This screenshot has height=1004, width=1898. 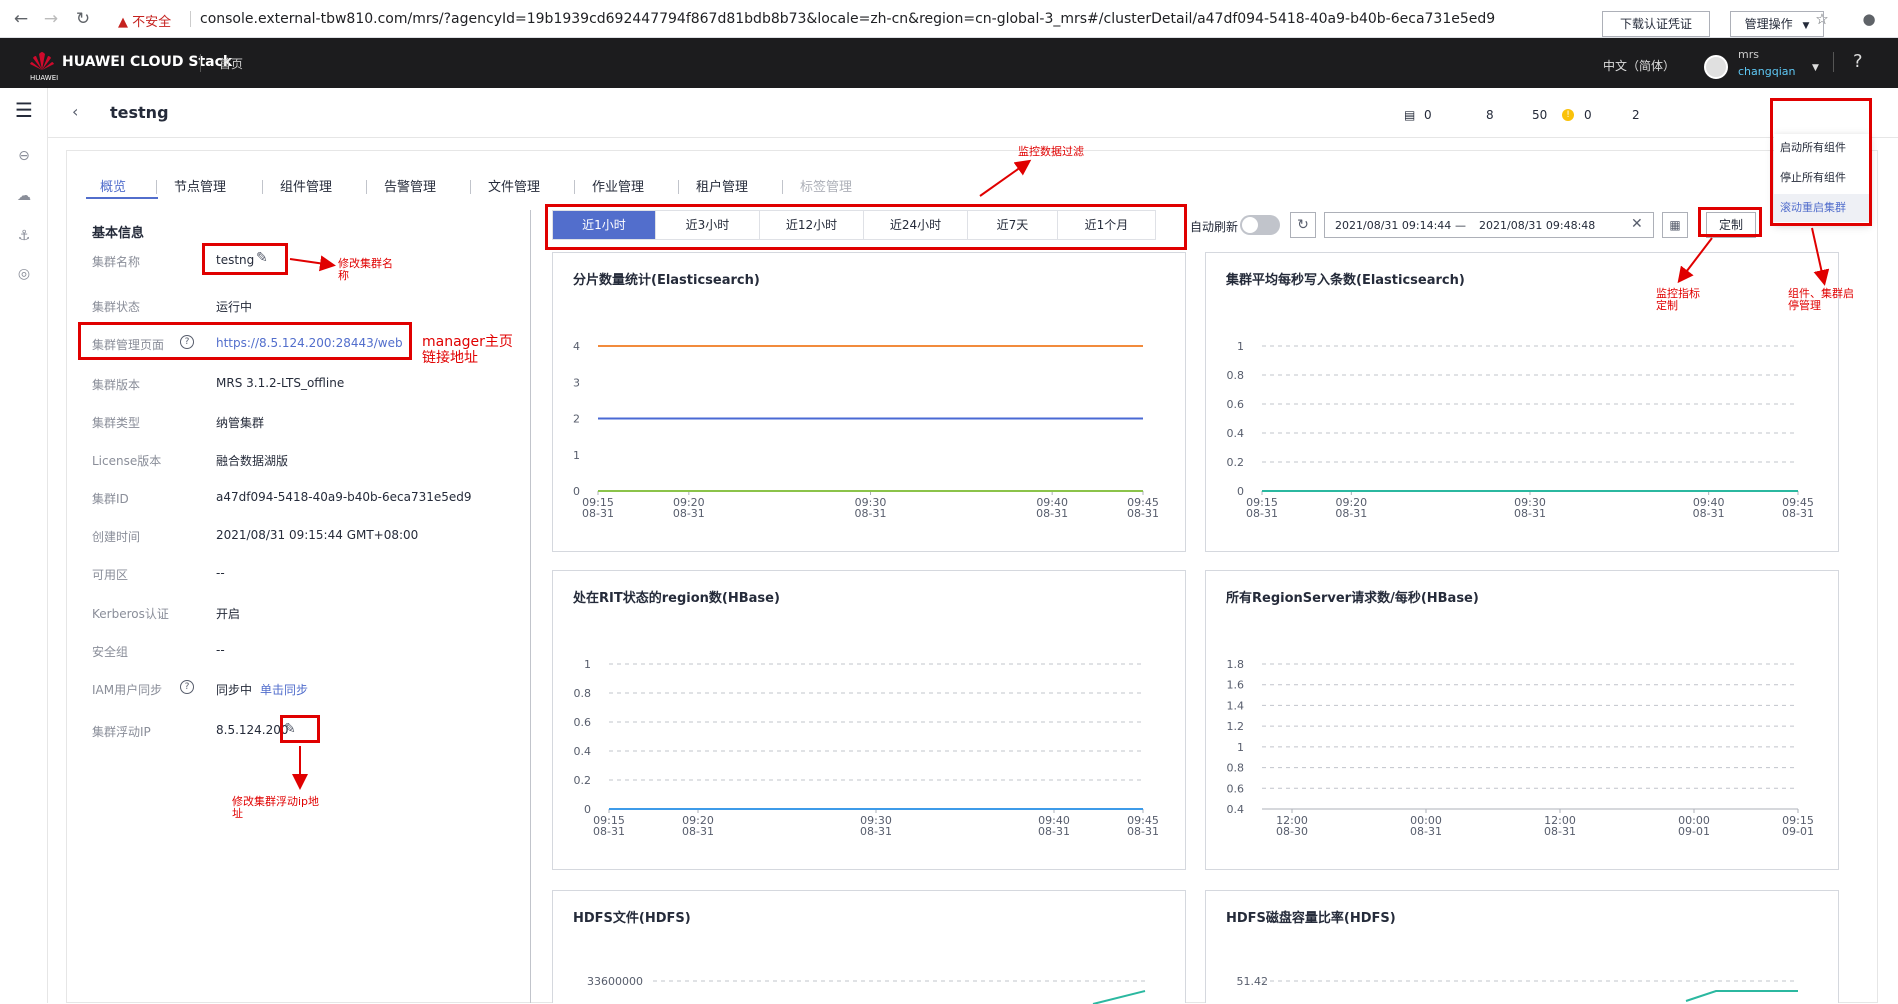 I want to click on arrow-ops, so click(x=1820, y=256).